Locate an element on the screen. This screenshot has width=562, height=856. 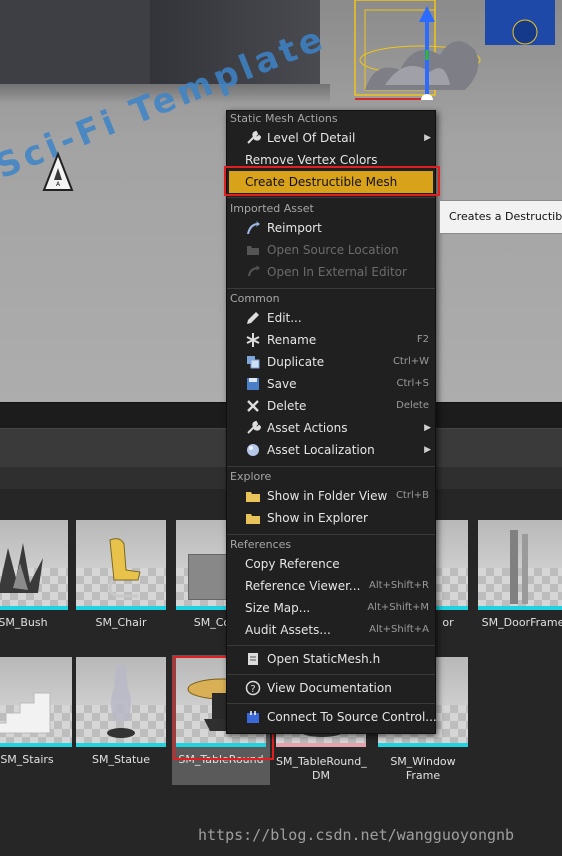
asset-tile-sm-bush: SM_Bush is located at coordinates (34, 575).